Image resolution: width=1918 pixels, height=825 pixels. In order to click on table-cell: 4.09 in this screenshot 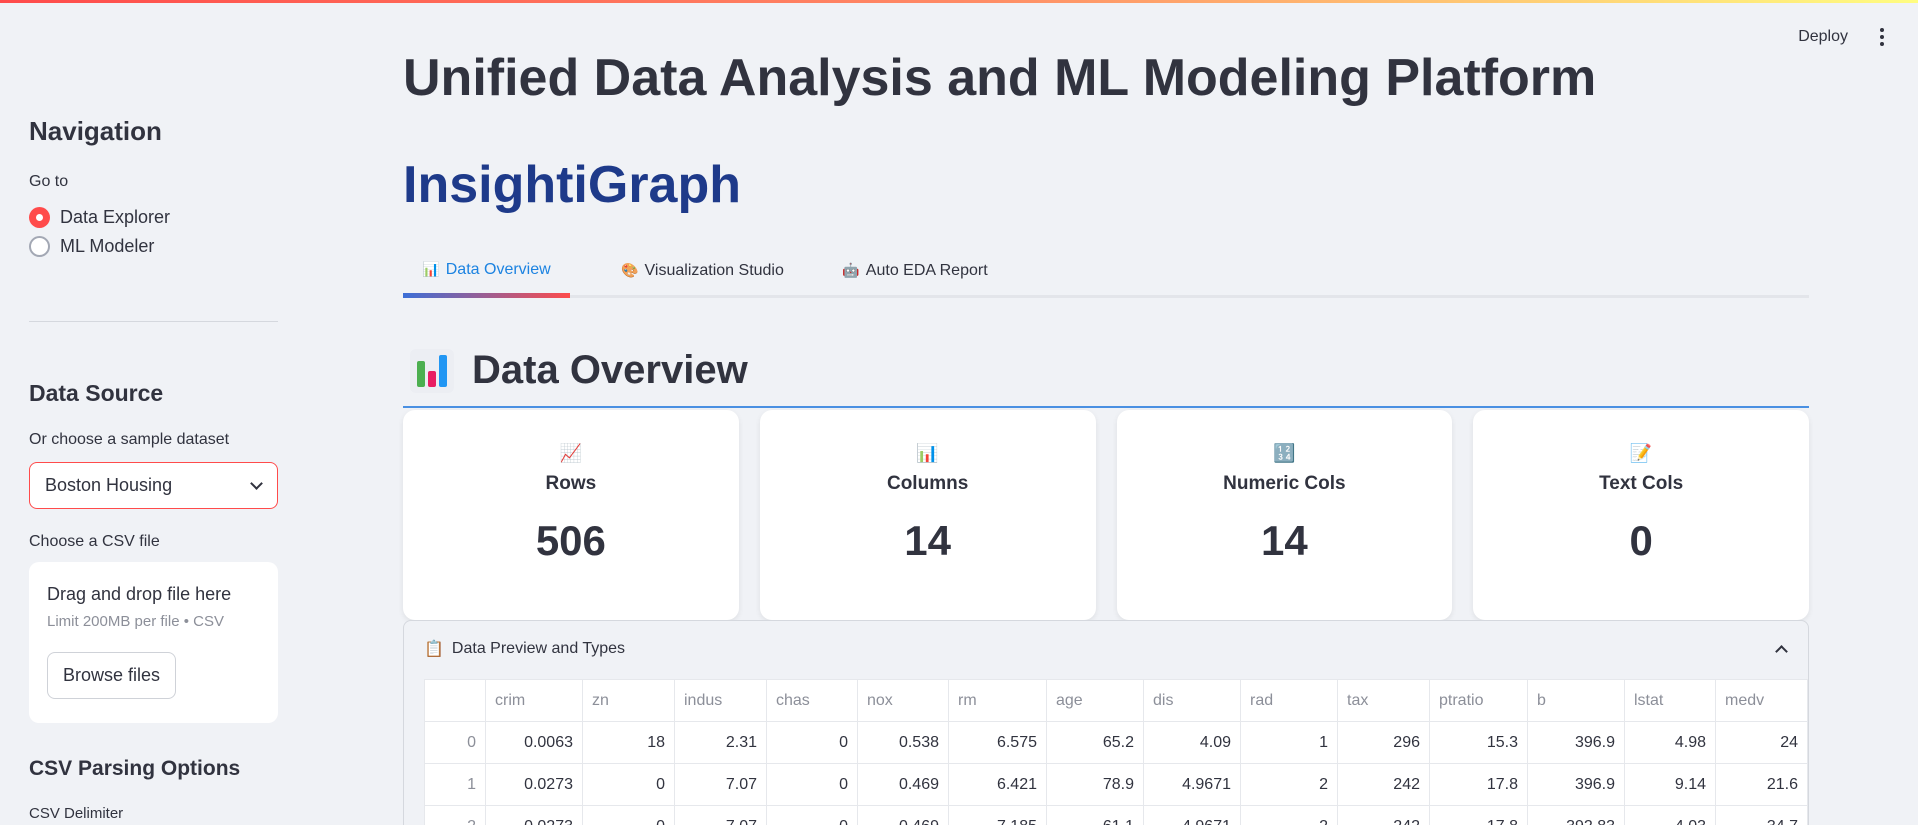, I will do `click(1192, 742)`.